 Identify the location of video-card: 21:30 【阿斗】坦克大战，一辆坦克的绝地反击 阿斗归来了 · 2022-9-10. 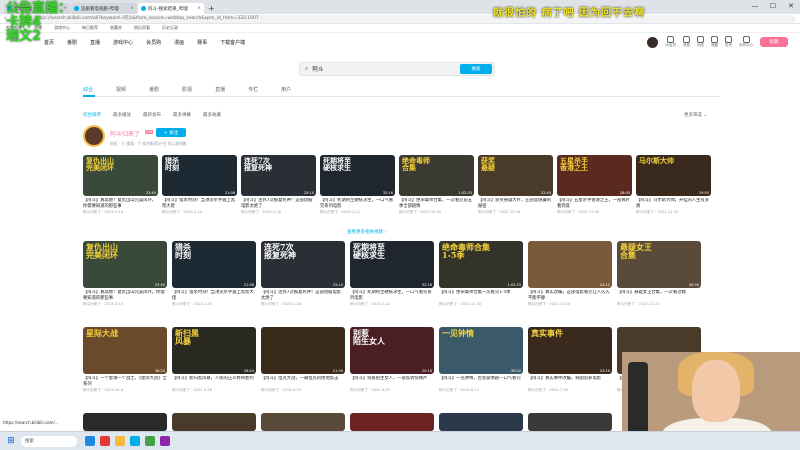
(303, 360).